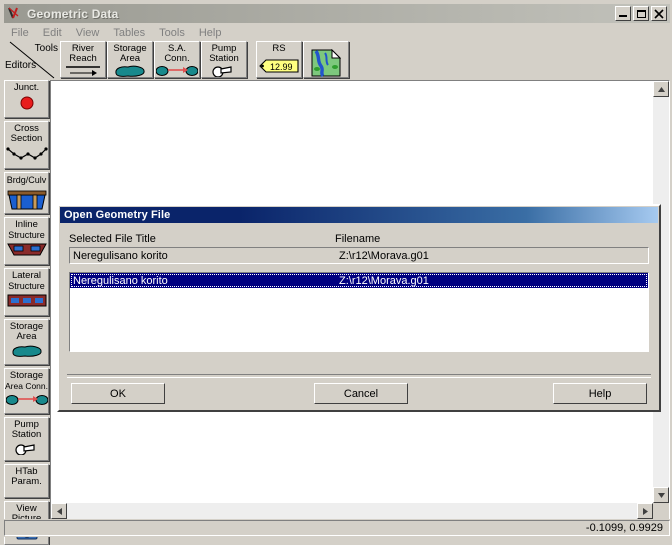 The width and height of the screenshot is (672, 545). I want to click on hecras-logo-icon, so click(15, 13).